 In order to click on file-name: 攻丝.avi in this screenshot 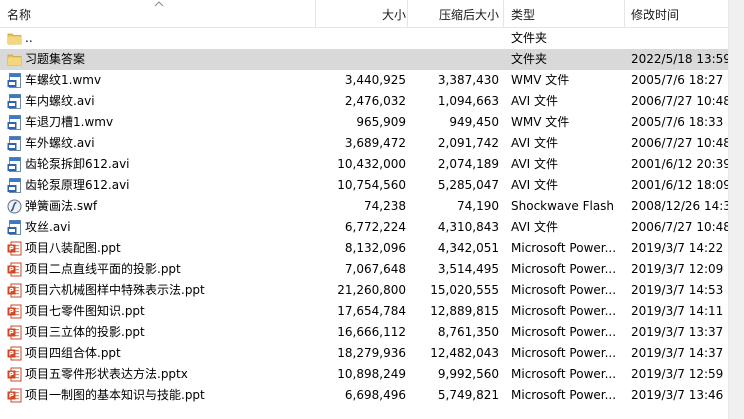, I will do `click(48, 227)`.